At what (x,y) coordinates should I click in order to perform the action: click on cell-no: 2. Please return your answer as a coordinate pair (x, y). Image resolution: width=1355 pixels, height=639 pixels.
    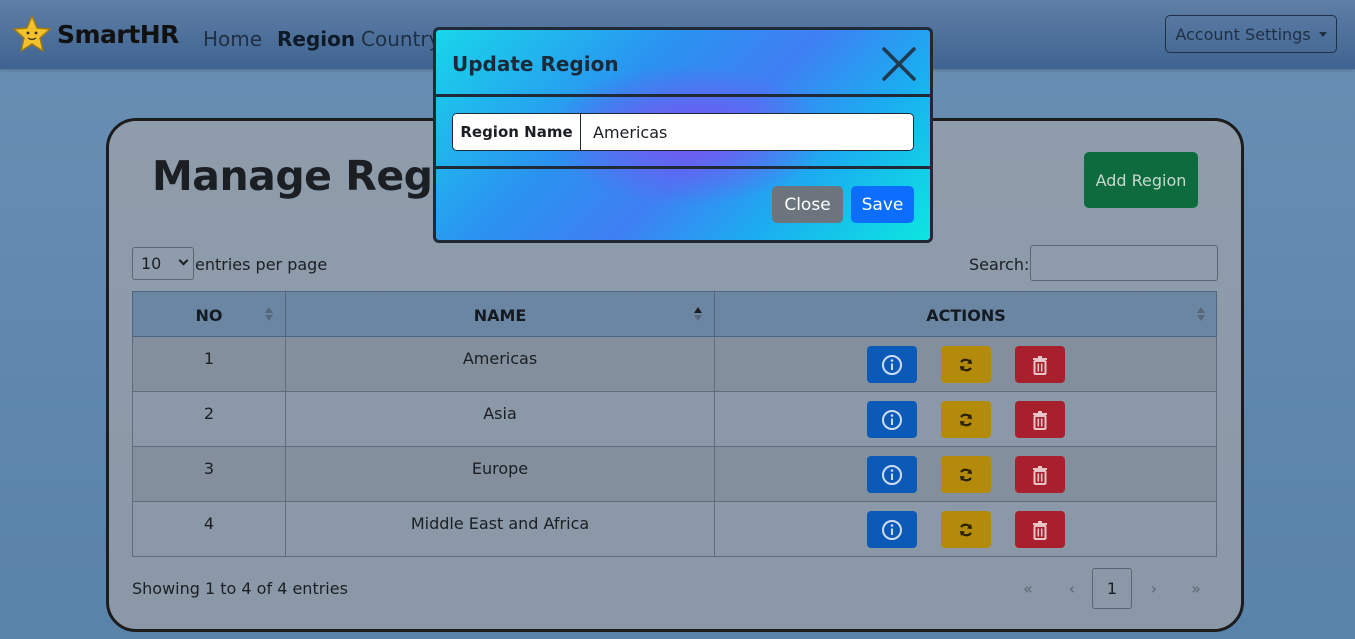
    Looking at the image, I should click on (209, 419).